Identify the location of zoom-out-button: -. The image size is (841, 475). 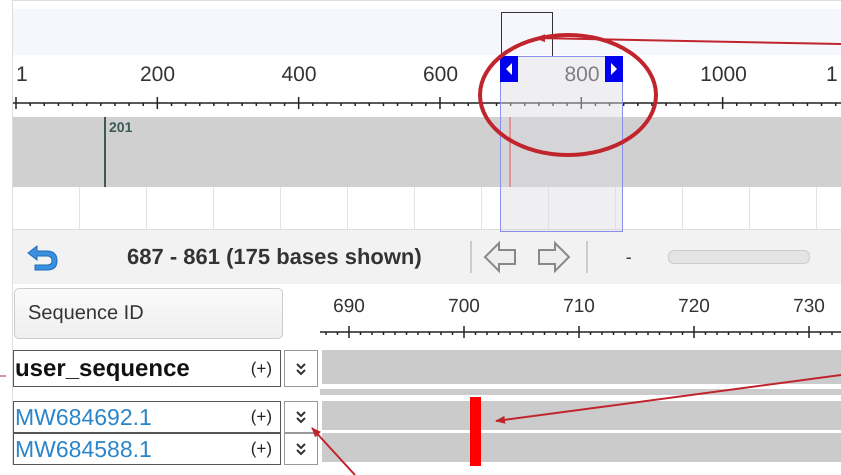
(629, 257).